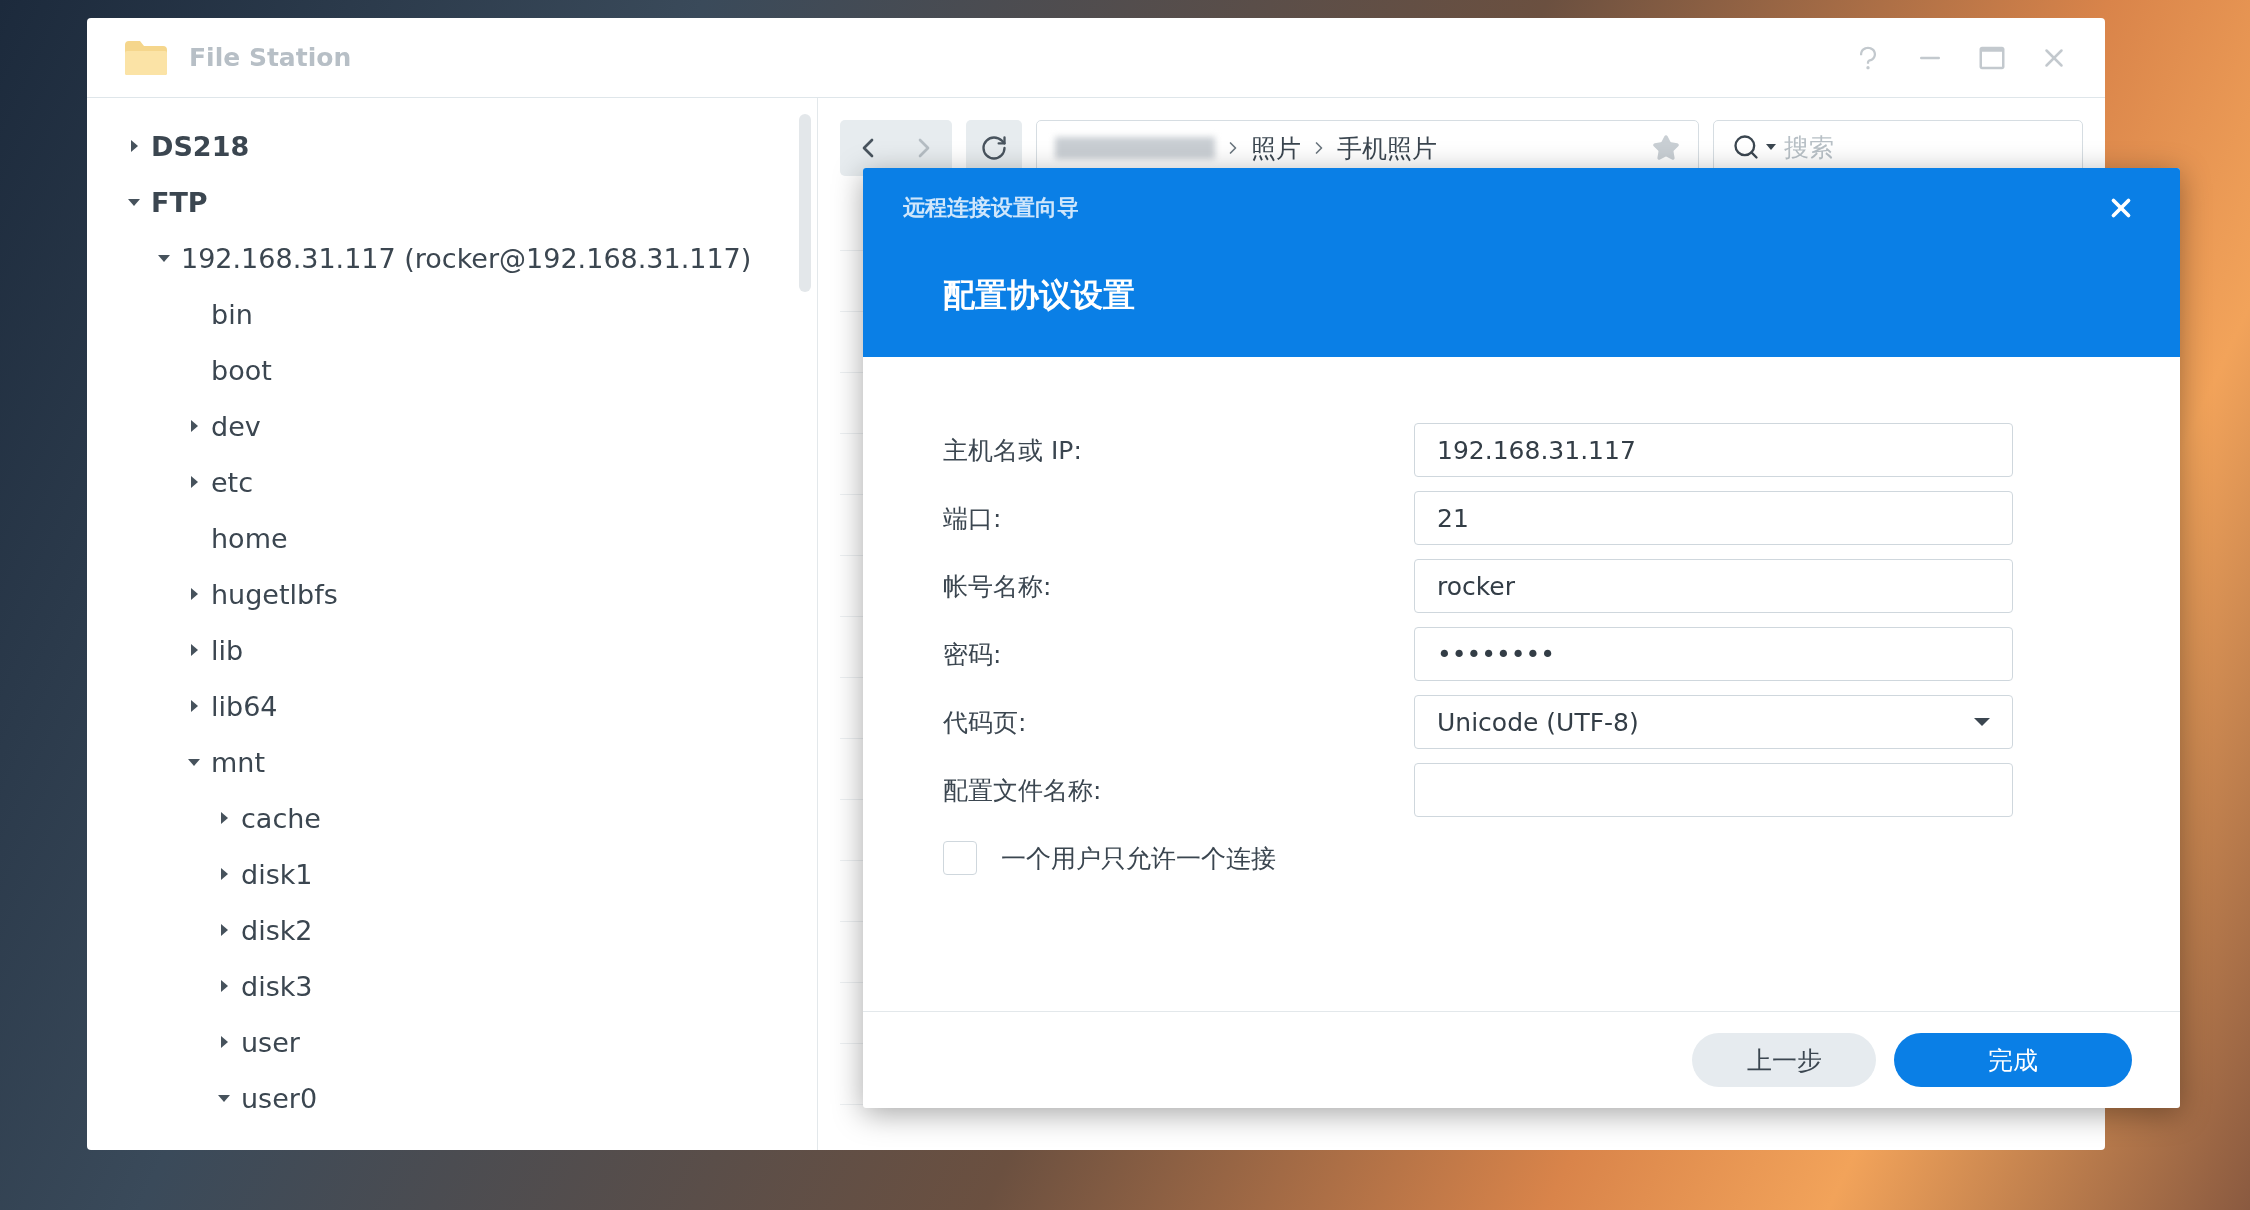 The image size is (2250, 1210). I want to click on search-icon, so click(1746, 147).